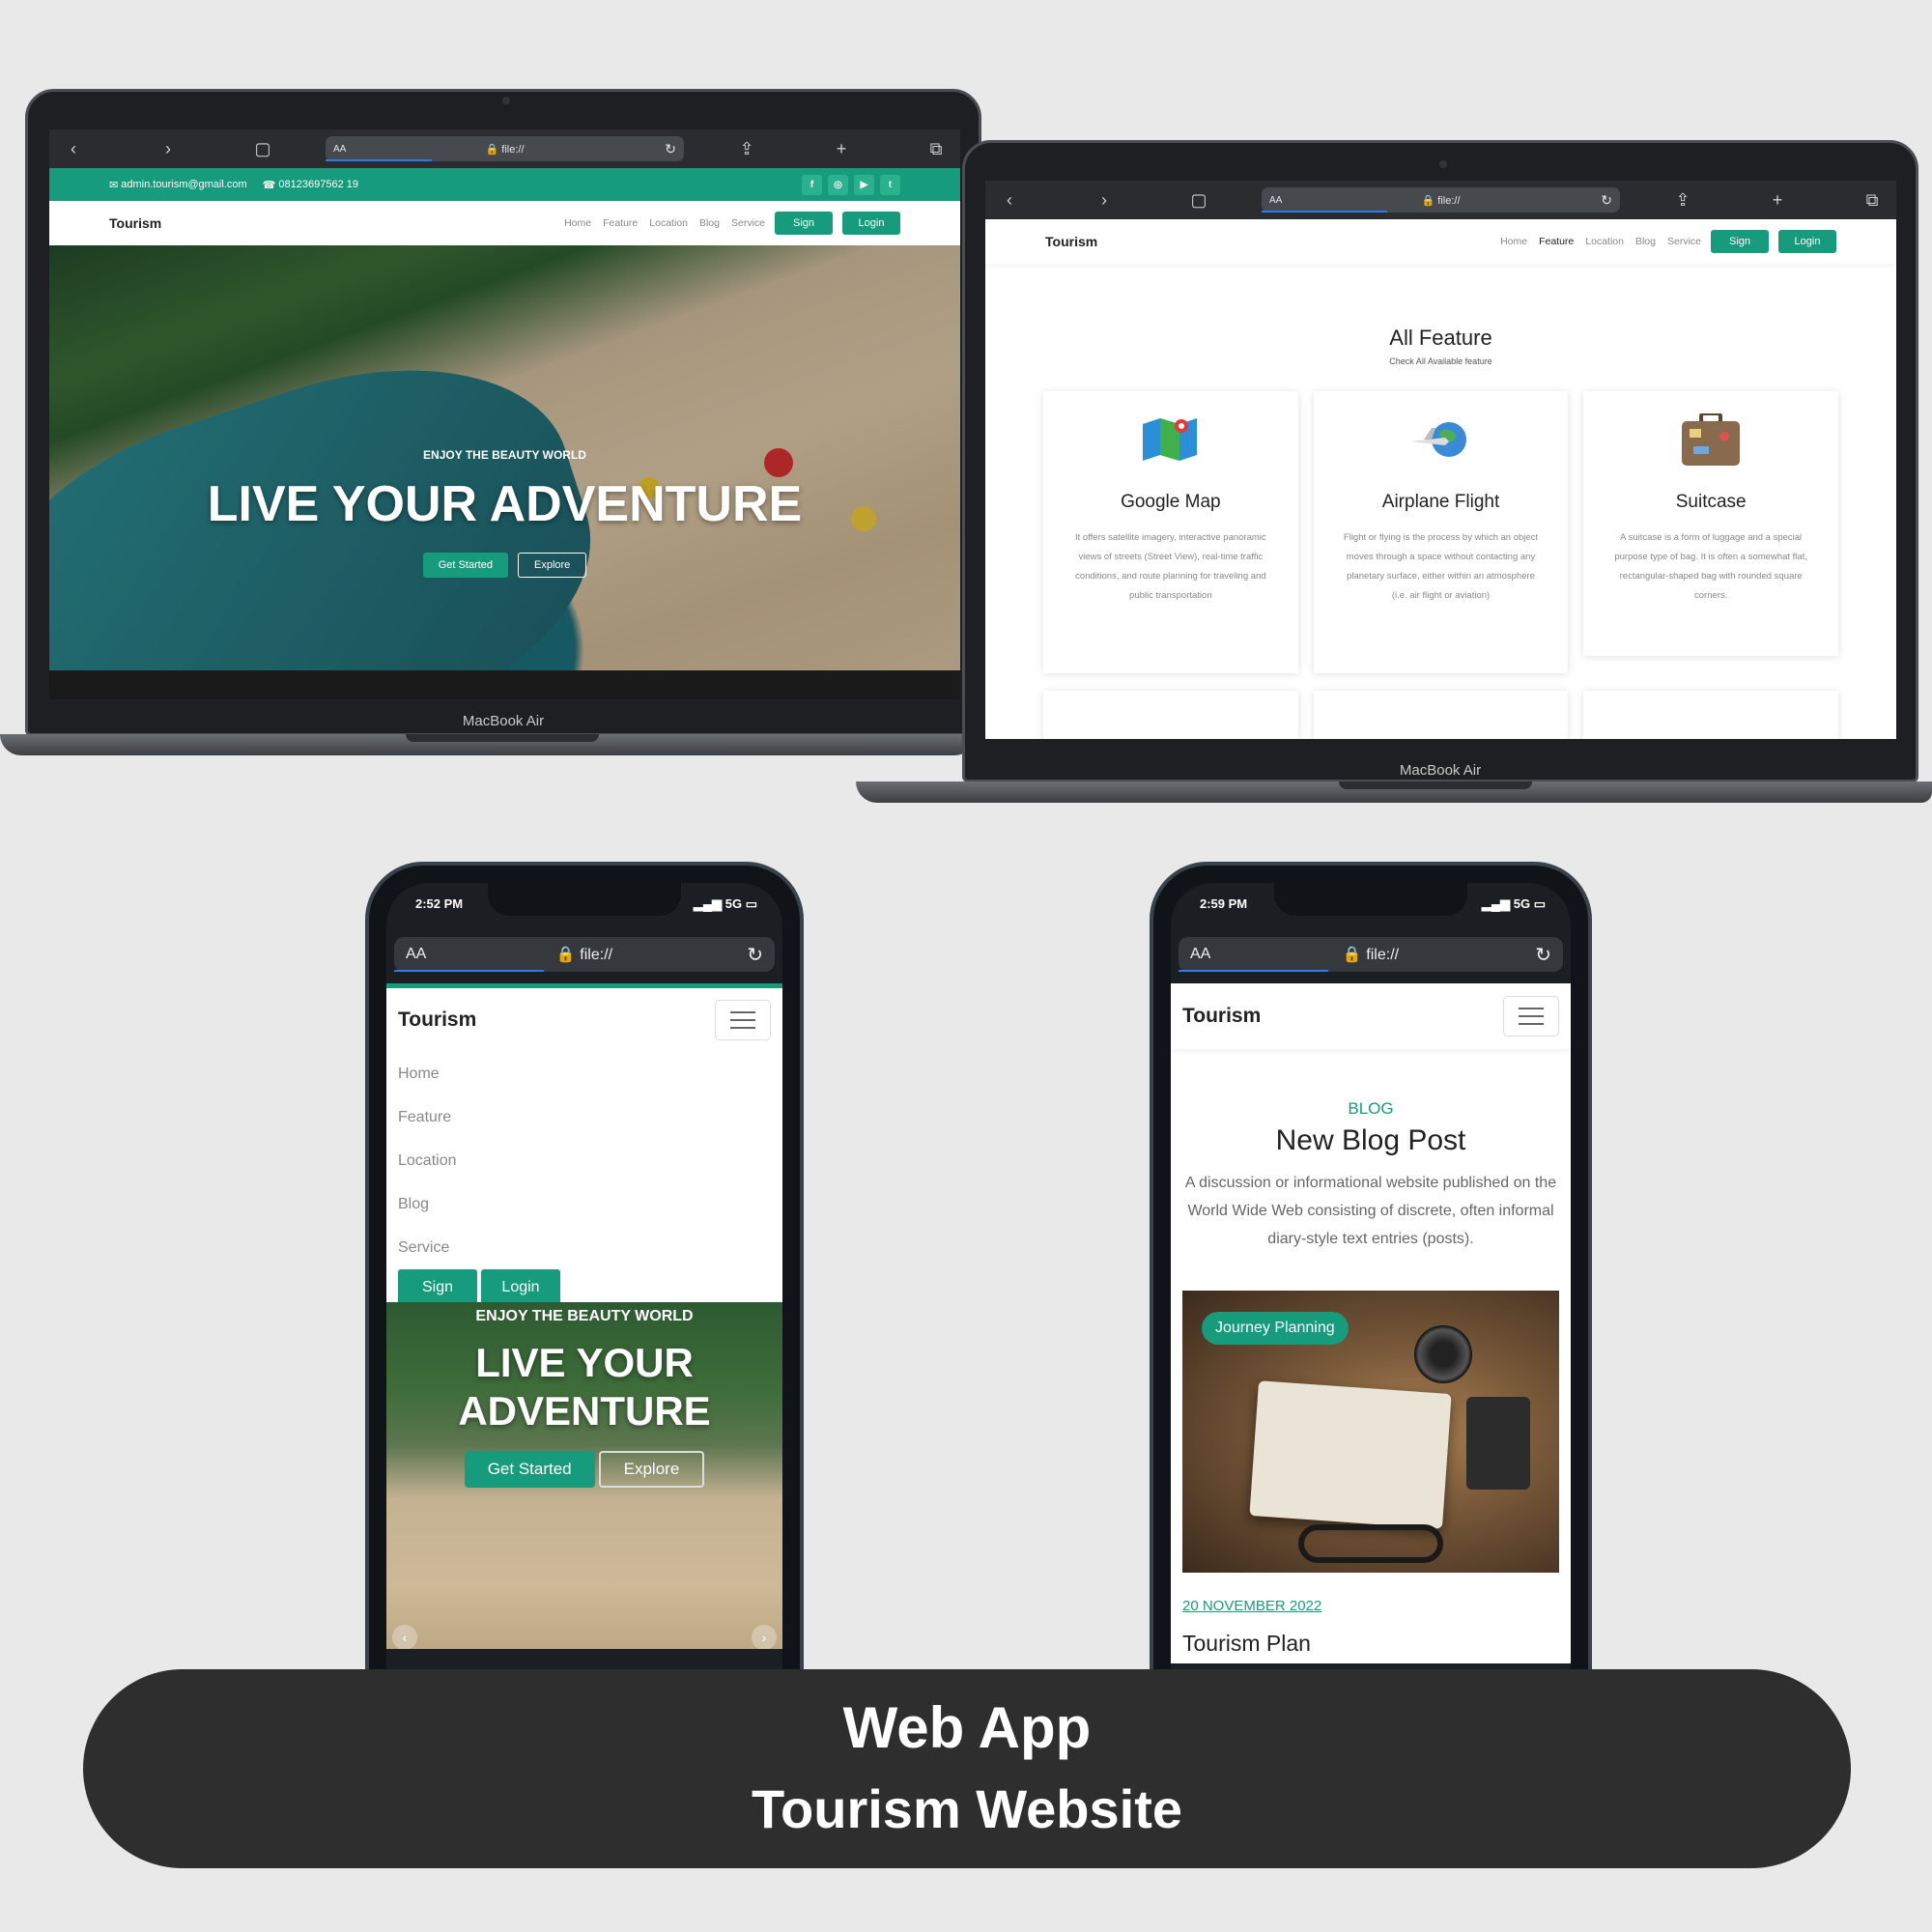  What do you see at coordinates (1370, 1432) in the screenshot?
I see `blog-post-image: Journey Planning` at bounding box center [1370, 1432].